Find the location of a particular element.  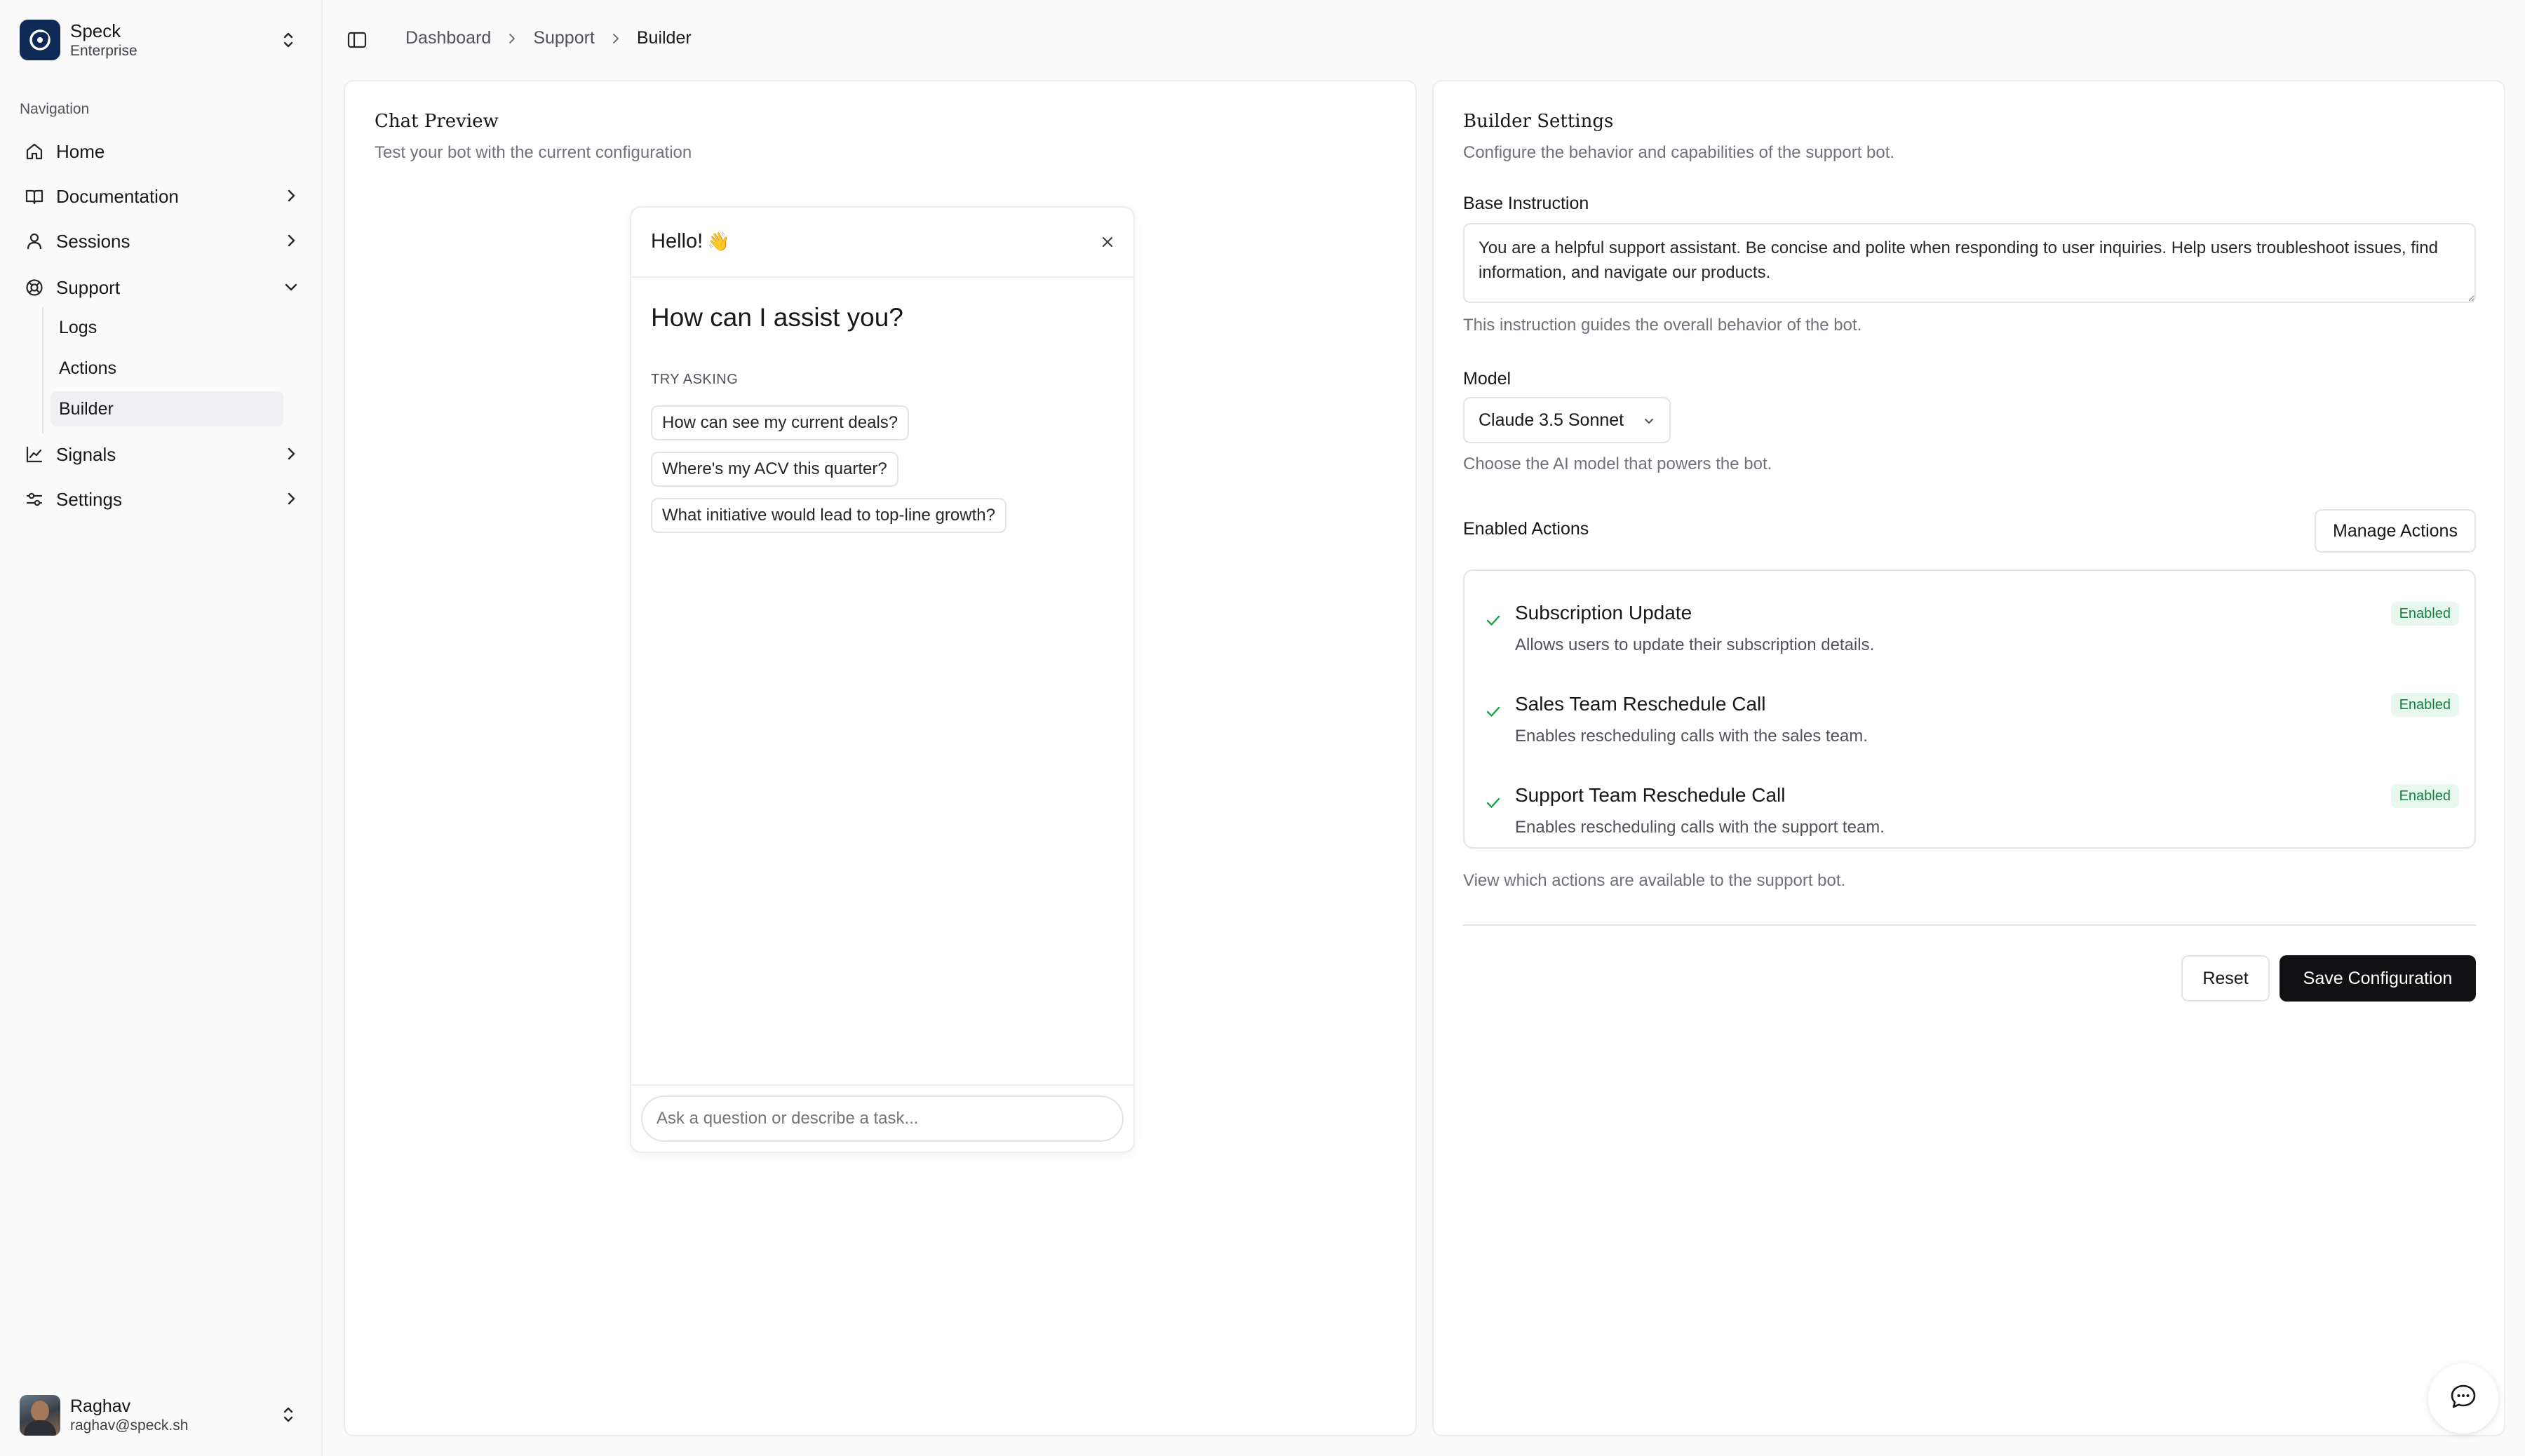

chat-input is located at coordinates (882, 1119).